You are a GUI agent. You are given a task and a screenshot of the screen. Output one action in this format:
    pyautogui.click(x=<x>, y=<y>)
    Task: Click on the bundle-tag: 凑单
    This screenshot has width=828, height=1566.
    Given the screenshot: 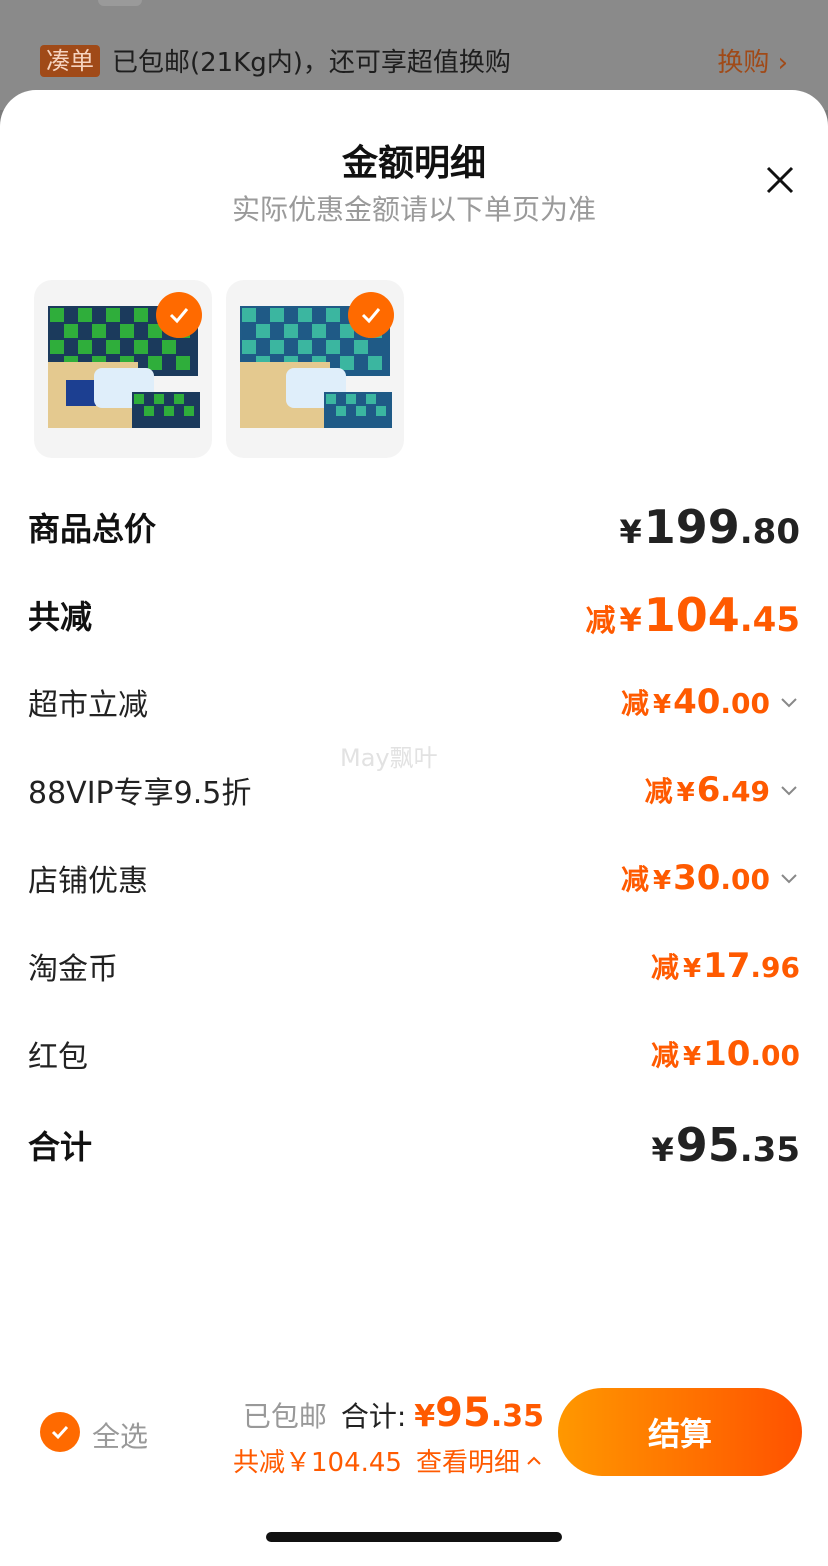 What is the action you would take?
    pyautogui.click(x=70, y=61)
    